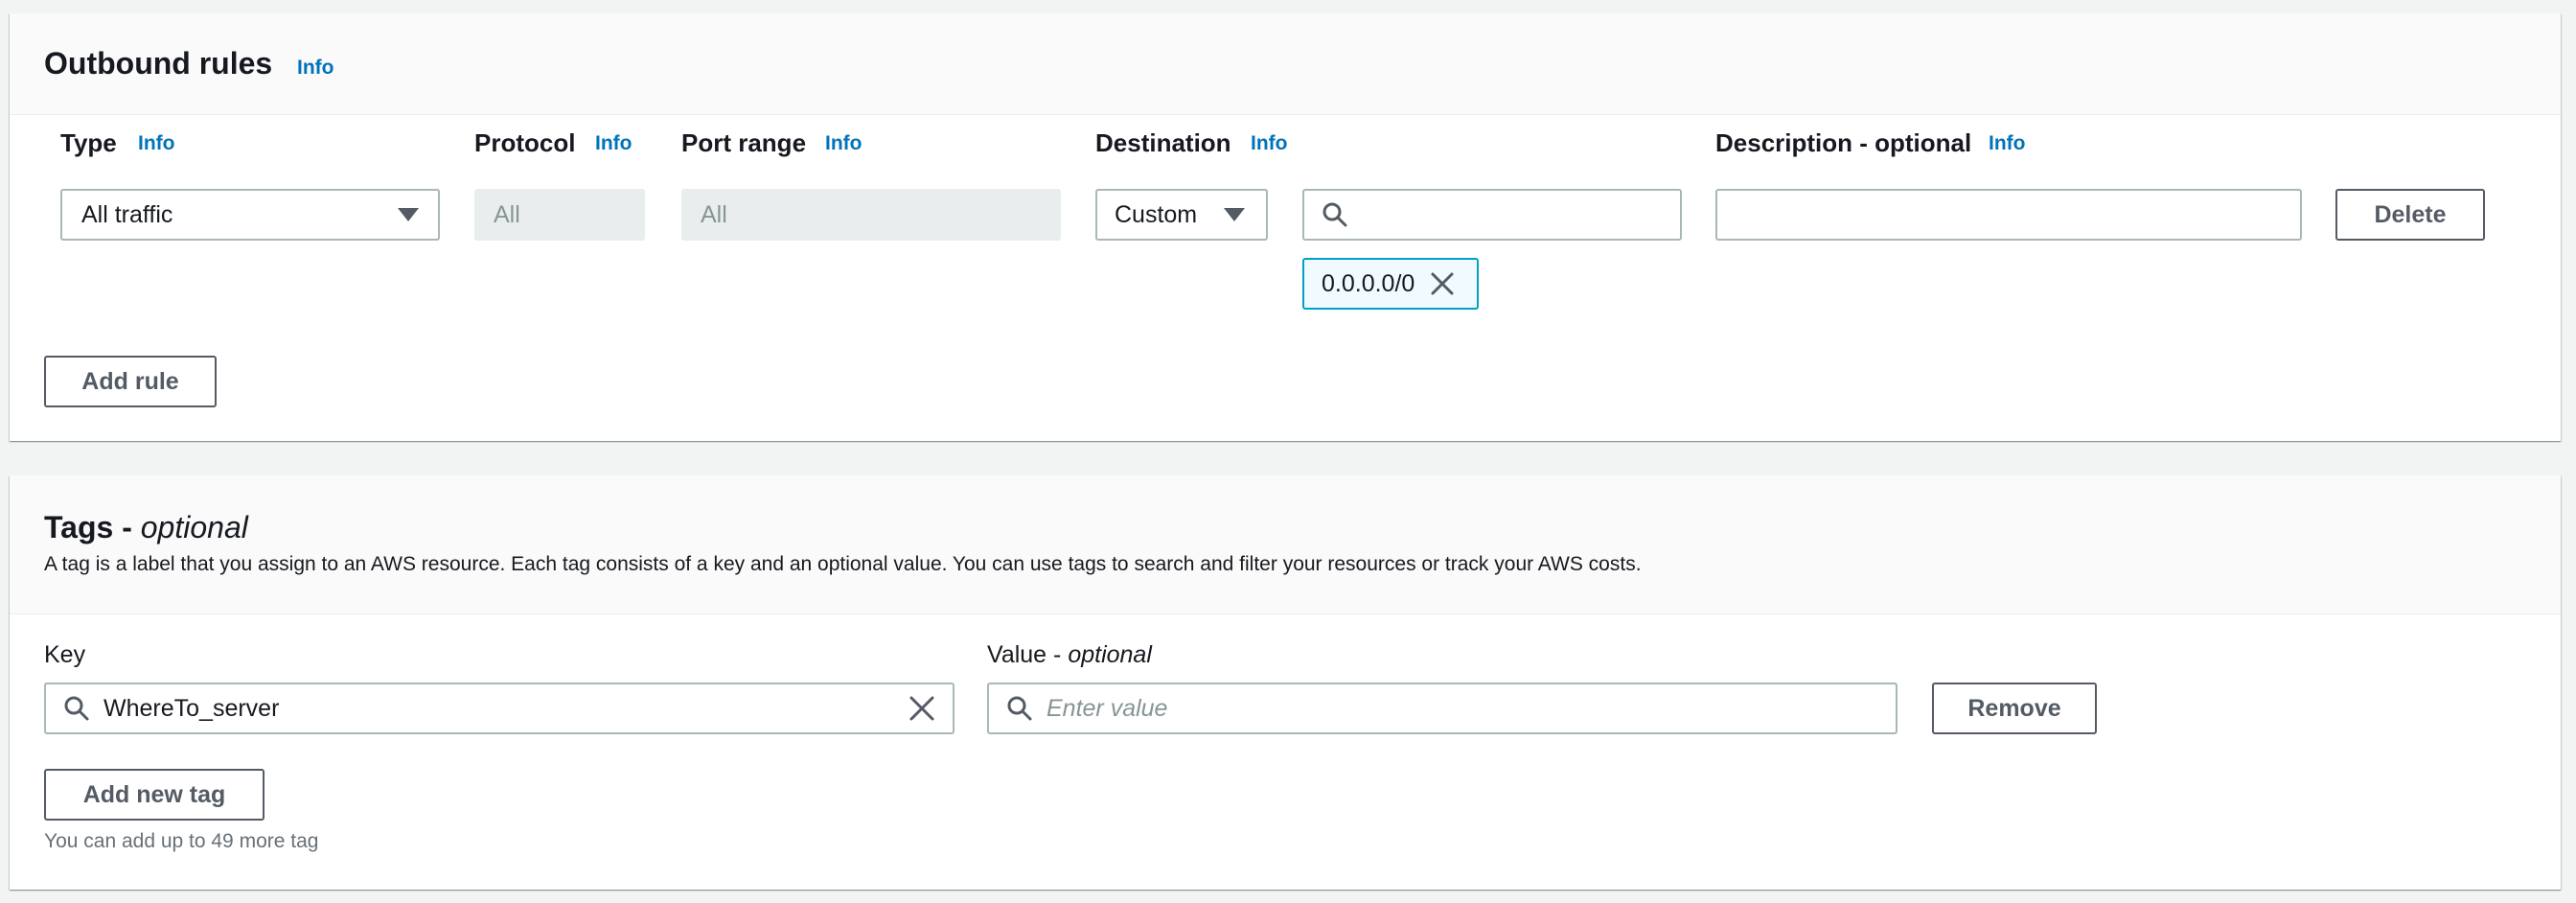 The width and height of the screenshot is (2576, 903). What do you see at coordinates (92, 527) in the screenshot?
I see `tags-title-main: Tags -` at bounding box center [92, 527].